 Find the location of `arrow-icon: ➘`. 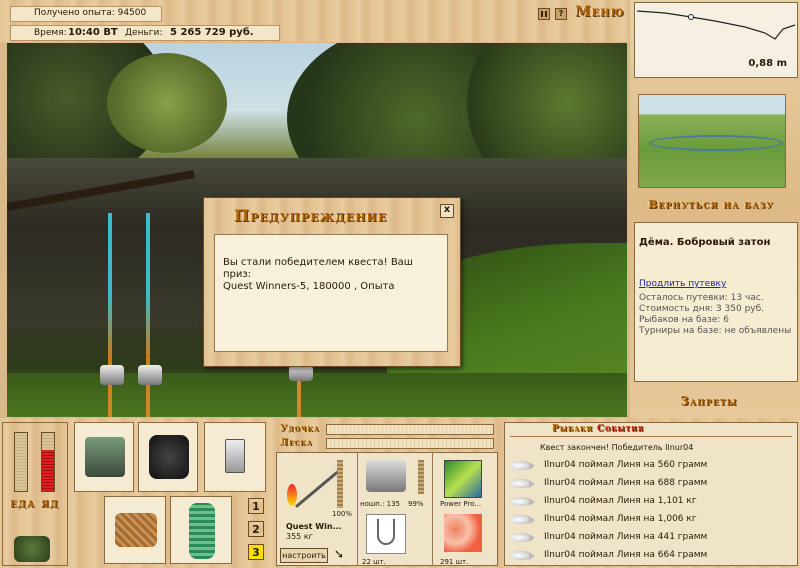

arrow-icon: ➘ is located at coordinates (340, 554).